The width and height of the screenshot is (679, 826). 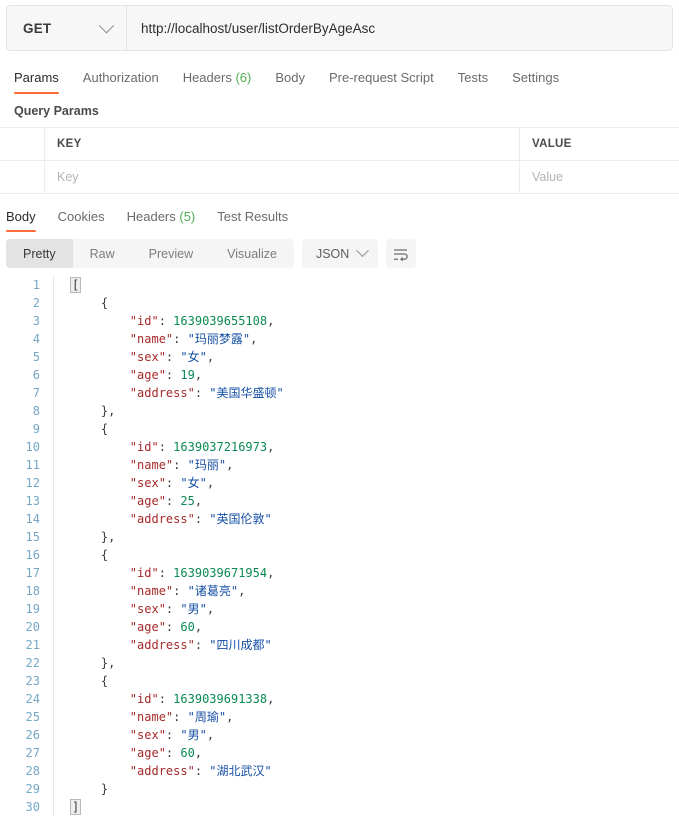 I want to click on view-mode-visualize: Visualize, so click(x=252, y=253).